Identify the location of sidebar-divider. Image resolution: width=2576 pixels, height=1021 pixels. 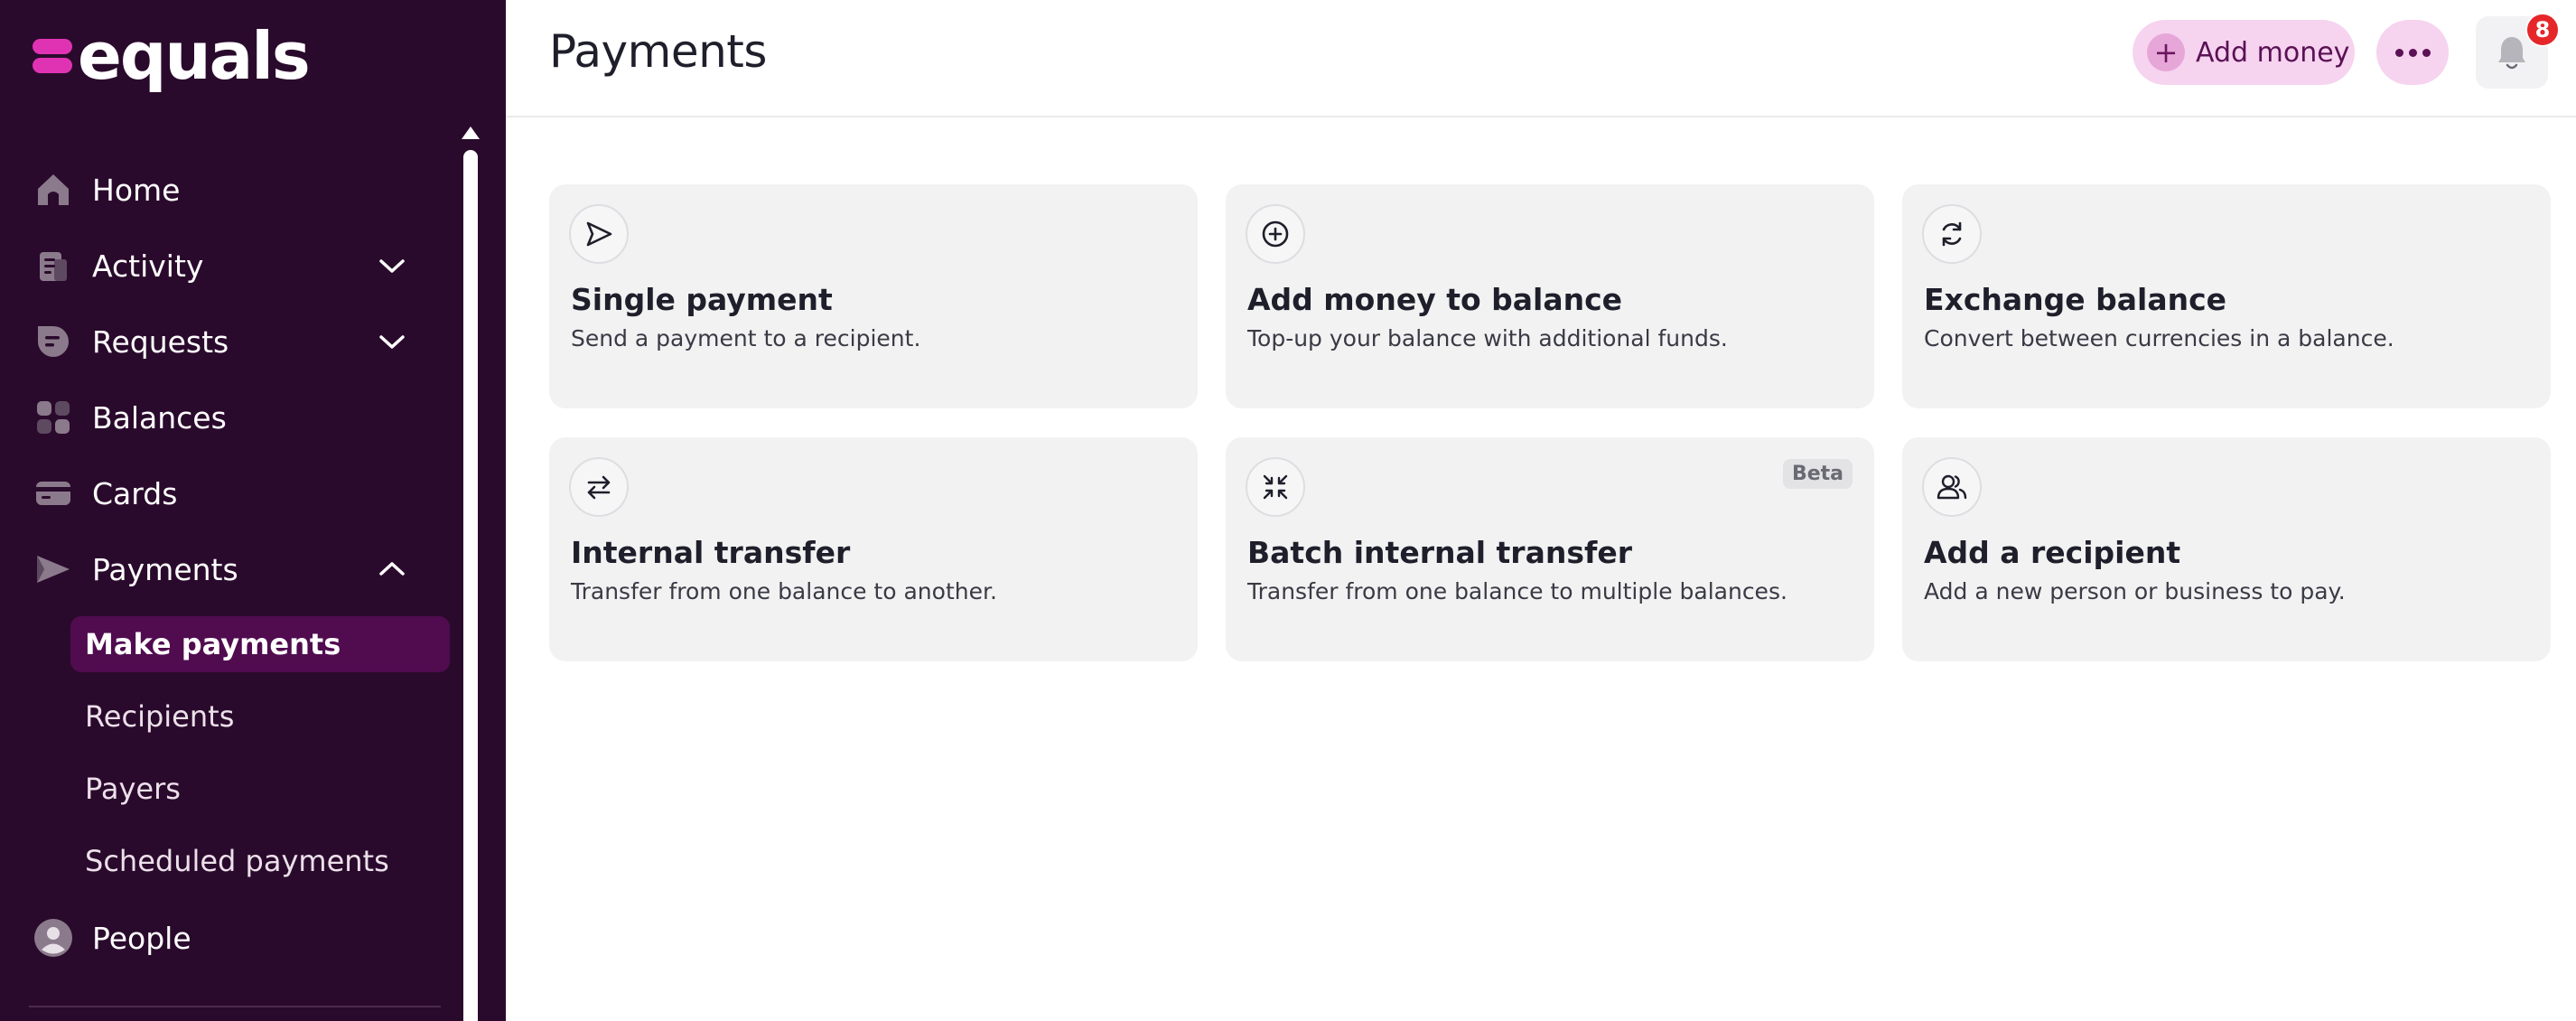
(235, 1007).